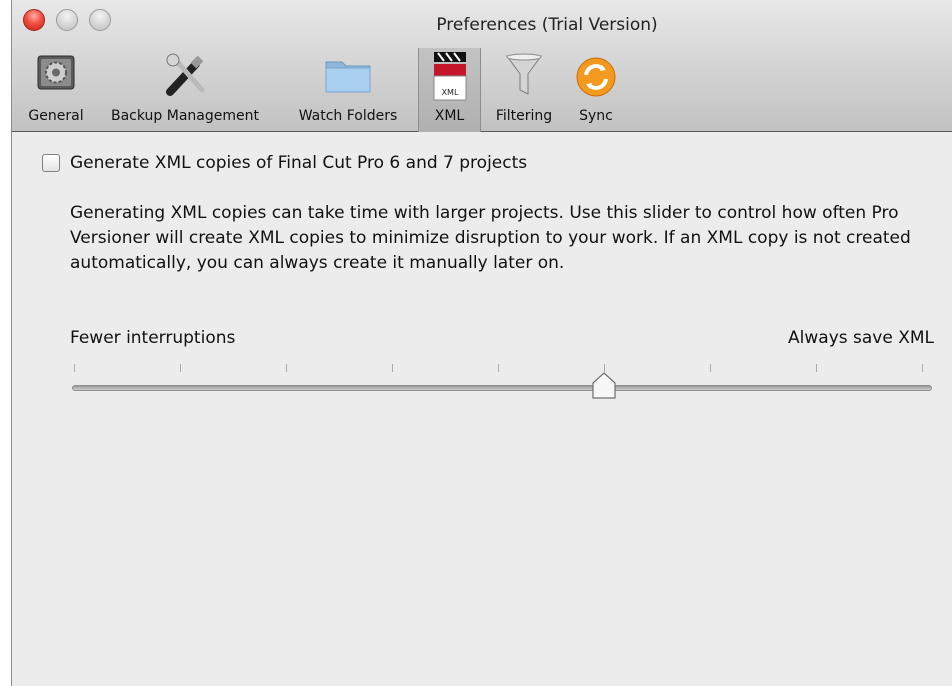  I want to click on generate-xml-checkbox, so click(51, 163).